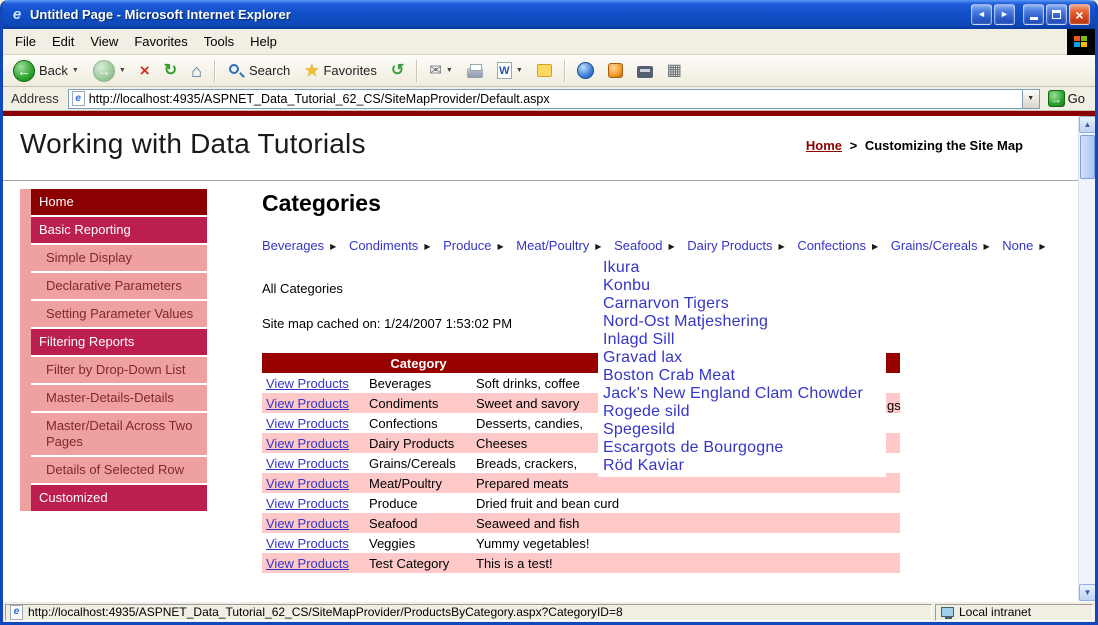 This screenshot has height=625, width=1098. What do you see at coordinates (729, 245) in the screenshot?
I see `menu-item-dairy-products: Dairy Products` at bounding box center [729, 245].